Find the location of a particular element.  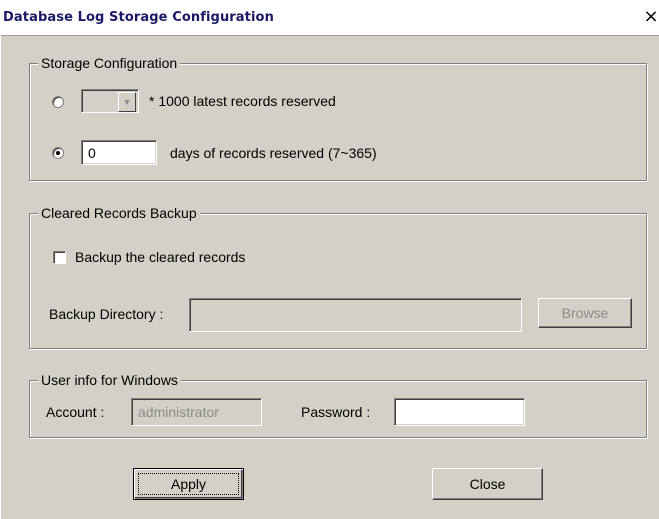

browse-button: Browse is located at coordinates (585, 313).